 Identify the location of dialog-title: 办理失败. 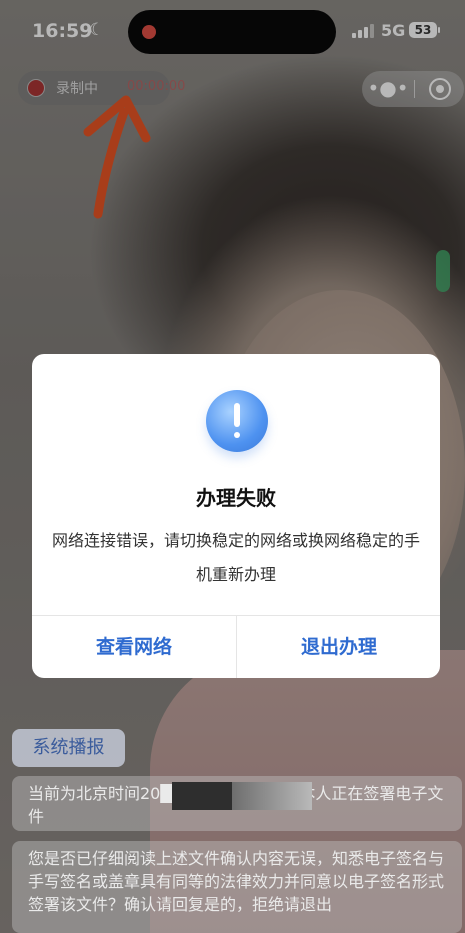
(236, 498).